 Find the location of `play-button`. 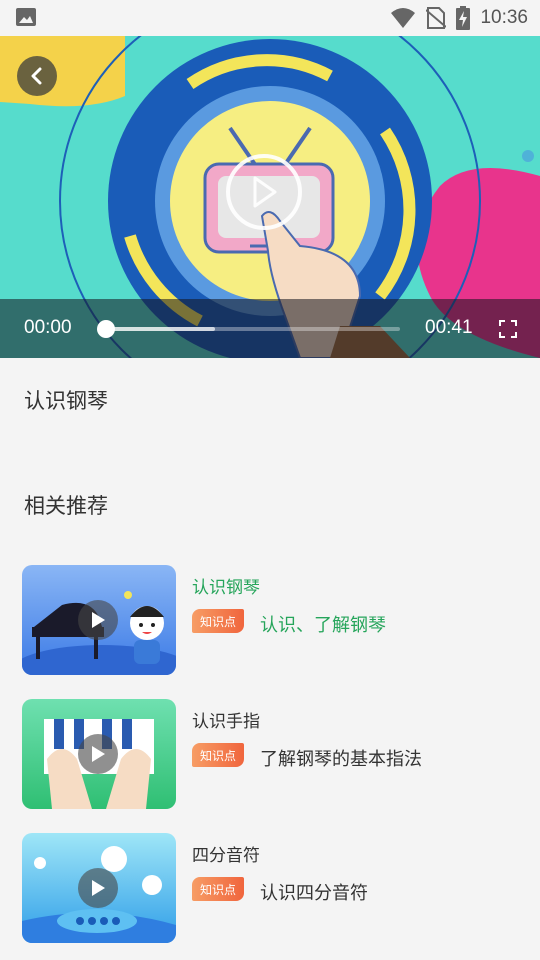

play-button is located at coordinates (264, 192).